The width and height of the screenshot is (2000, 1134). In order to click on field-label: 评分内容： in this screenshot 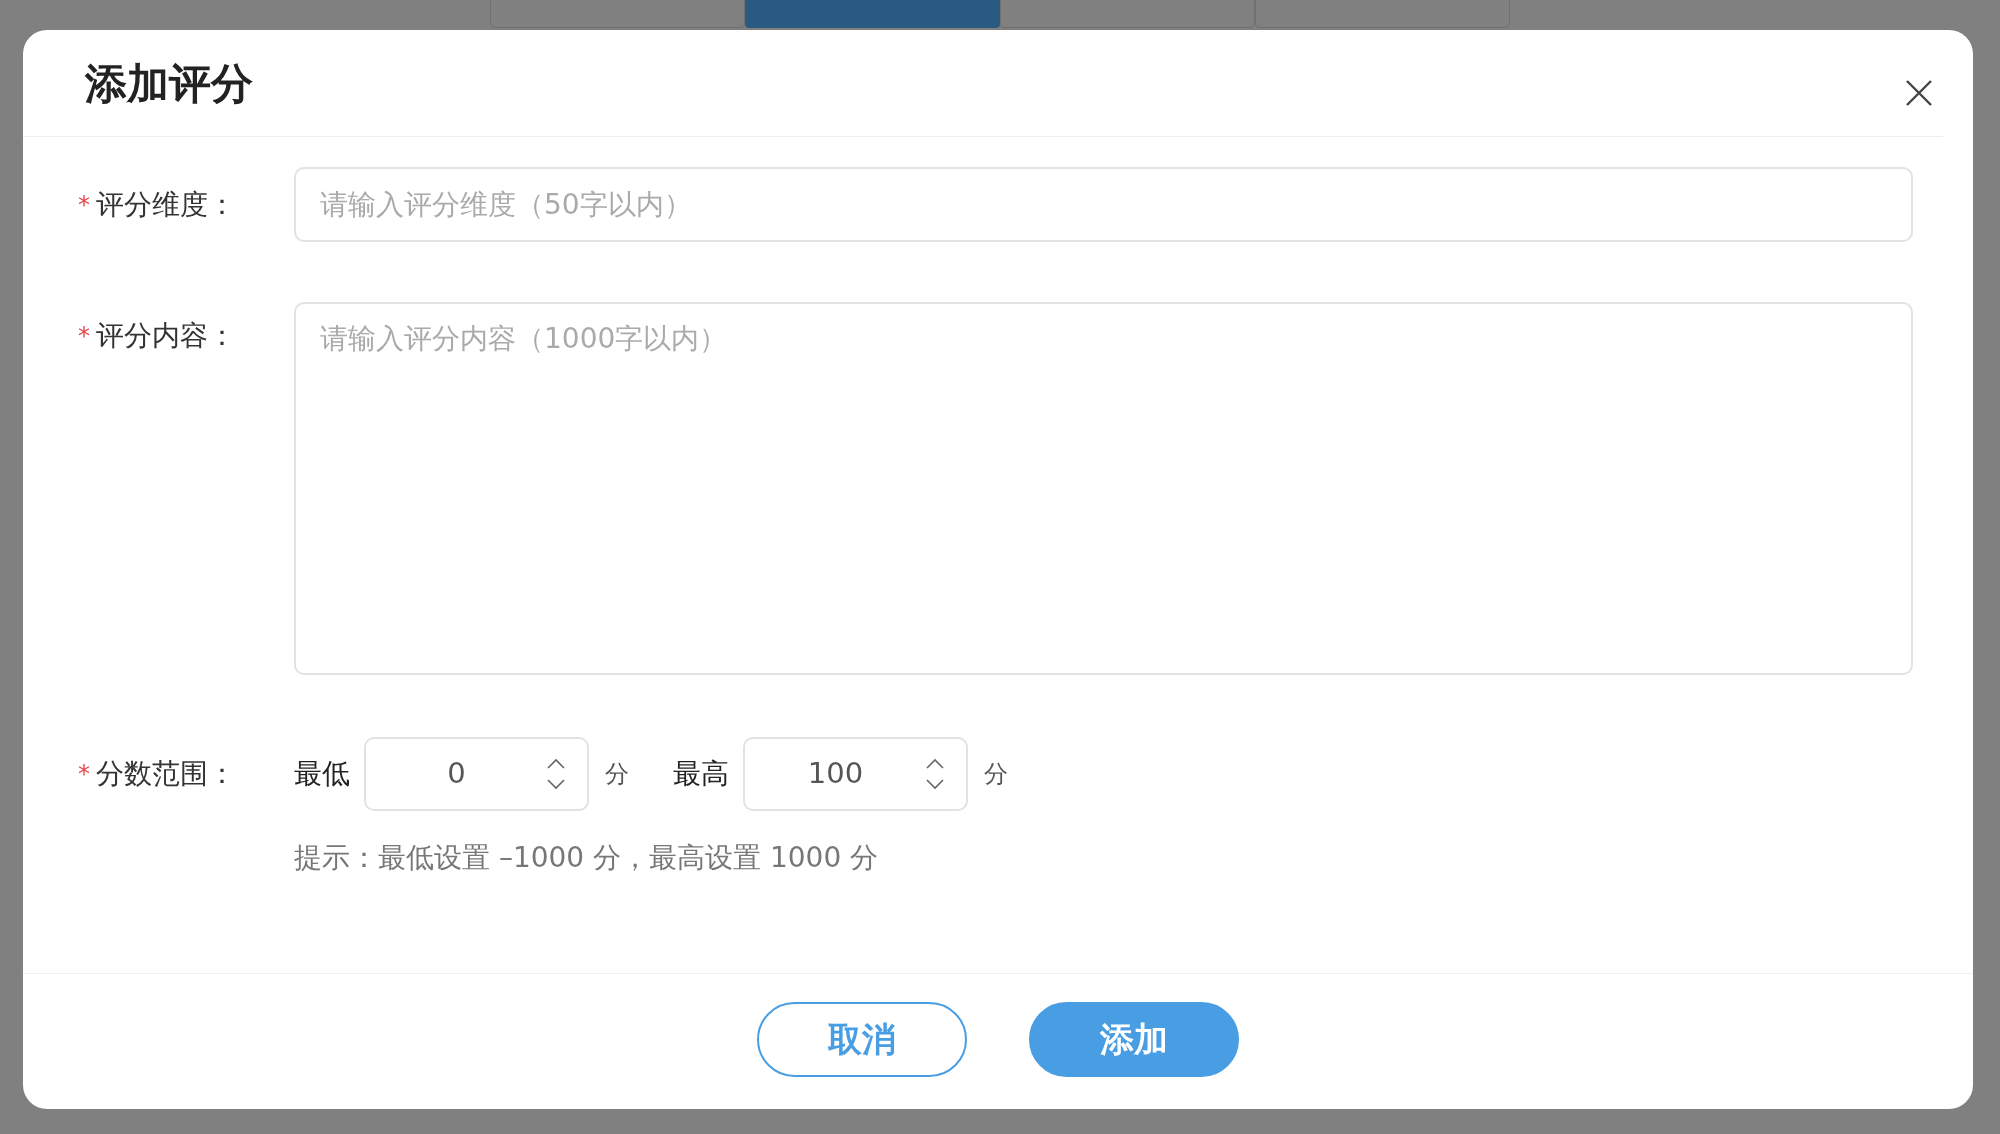, I will do `click(166, 336)`.